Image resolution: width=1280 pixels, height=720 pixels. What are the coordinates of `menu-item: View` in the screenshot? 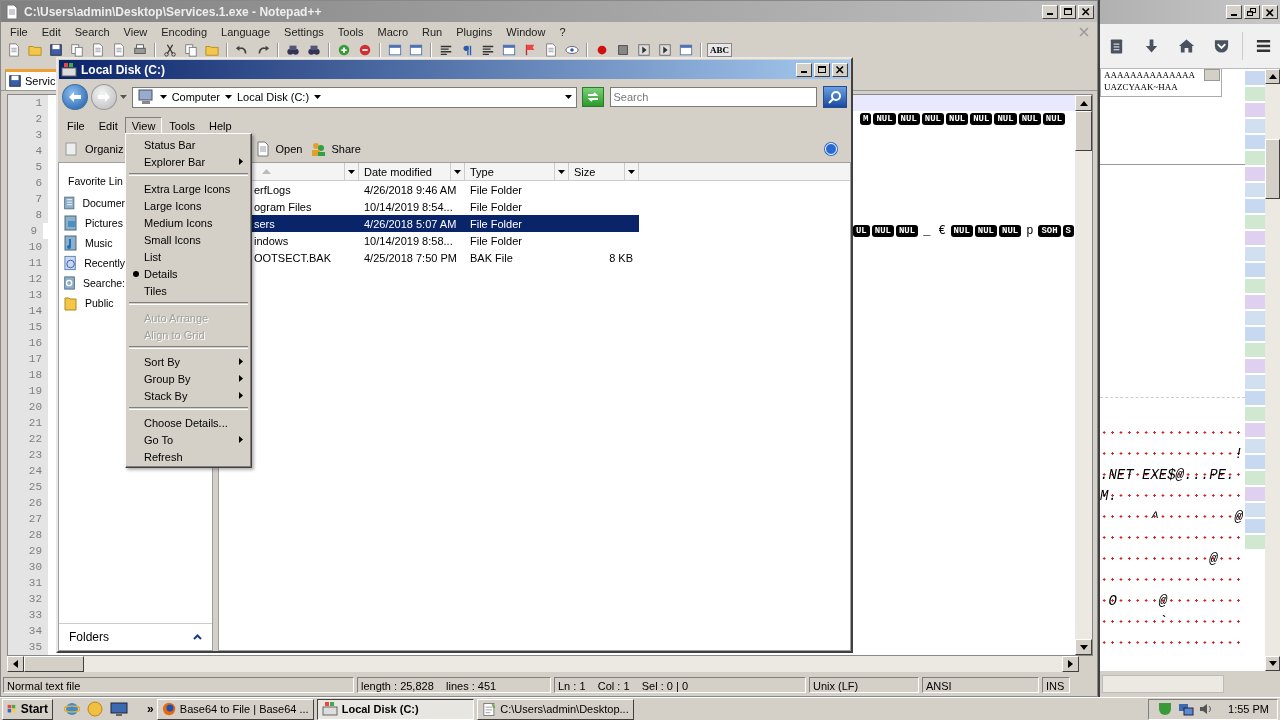 It's located at (135, 32).